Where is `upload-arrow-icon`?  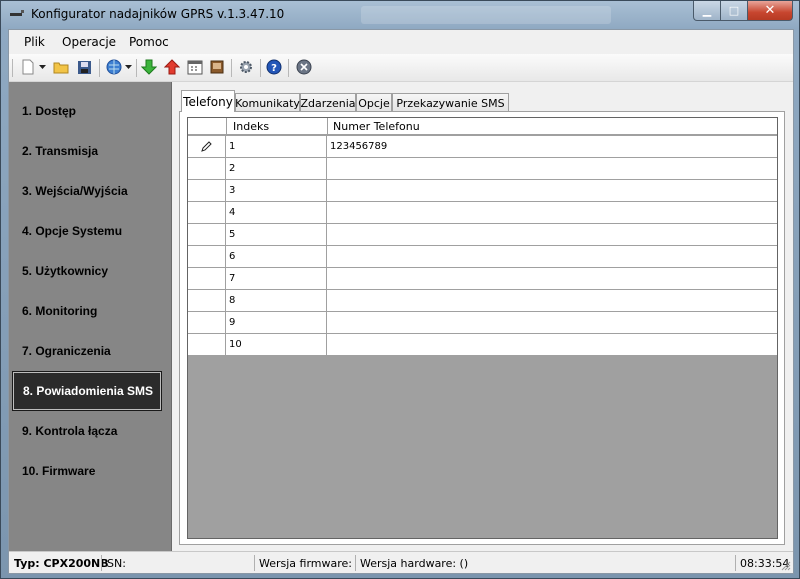
upload-arrow-icon is located at coordinates (172, 67).